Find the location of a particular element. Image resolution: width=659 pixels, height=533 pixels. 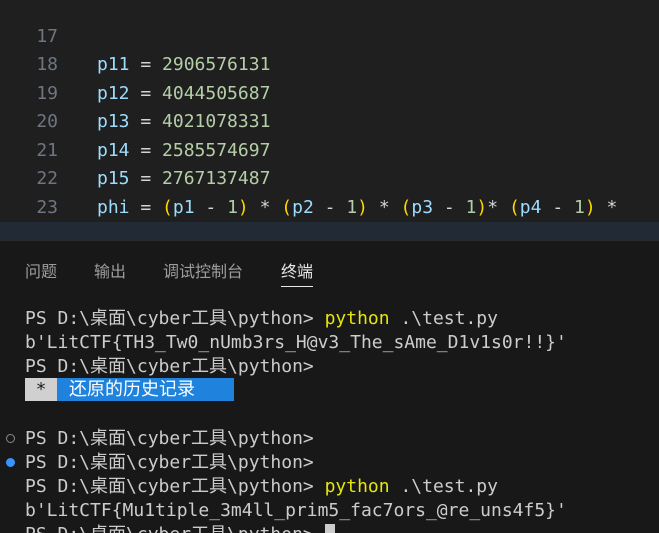

command-decoration-icon is located at coordinates (10, 438).